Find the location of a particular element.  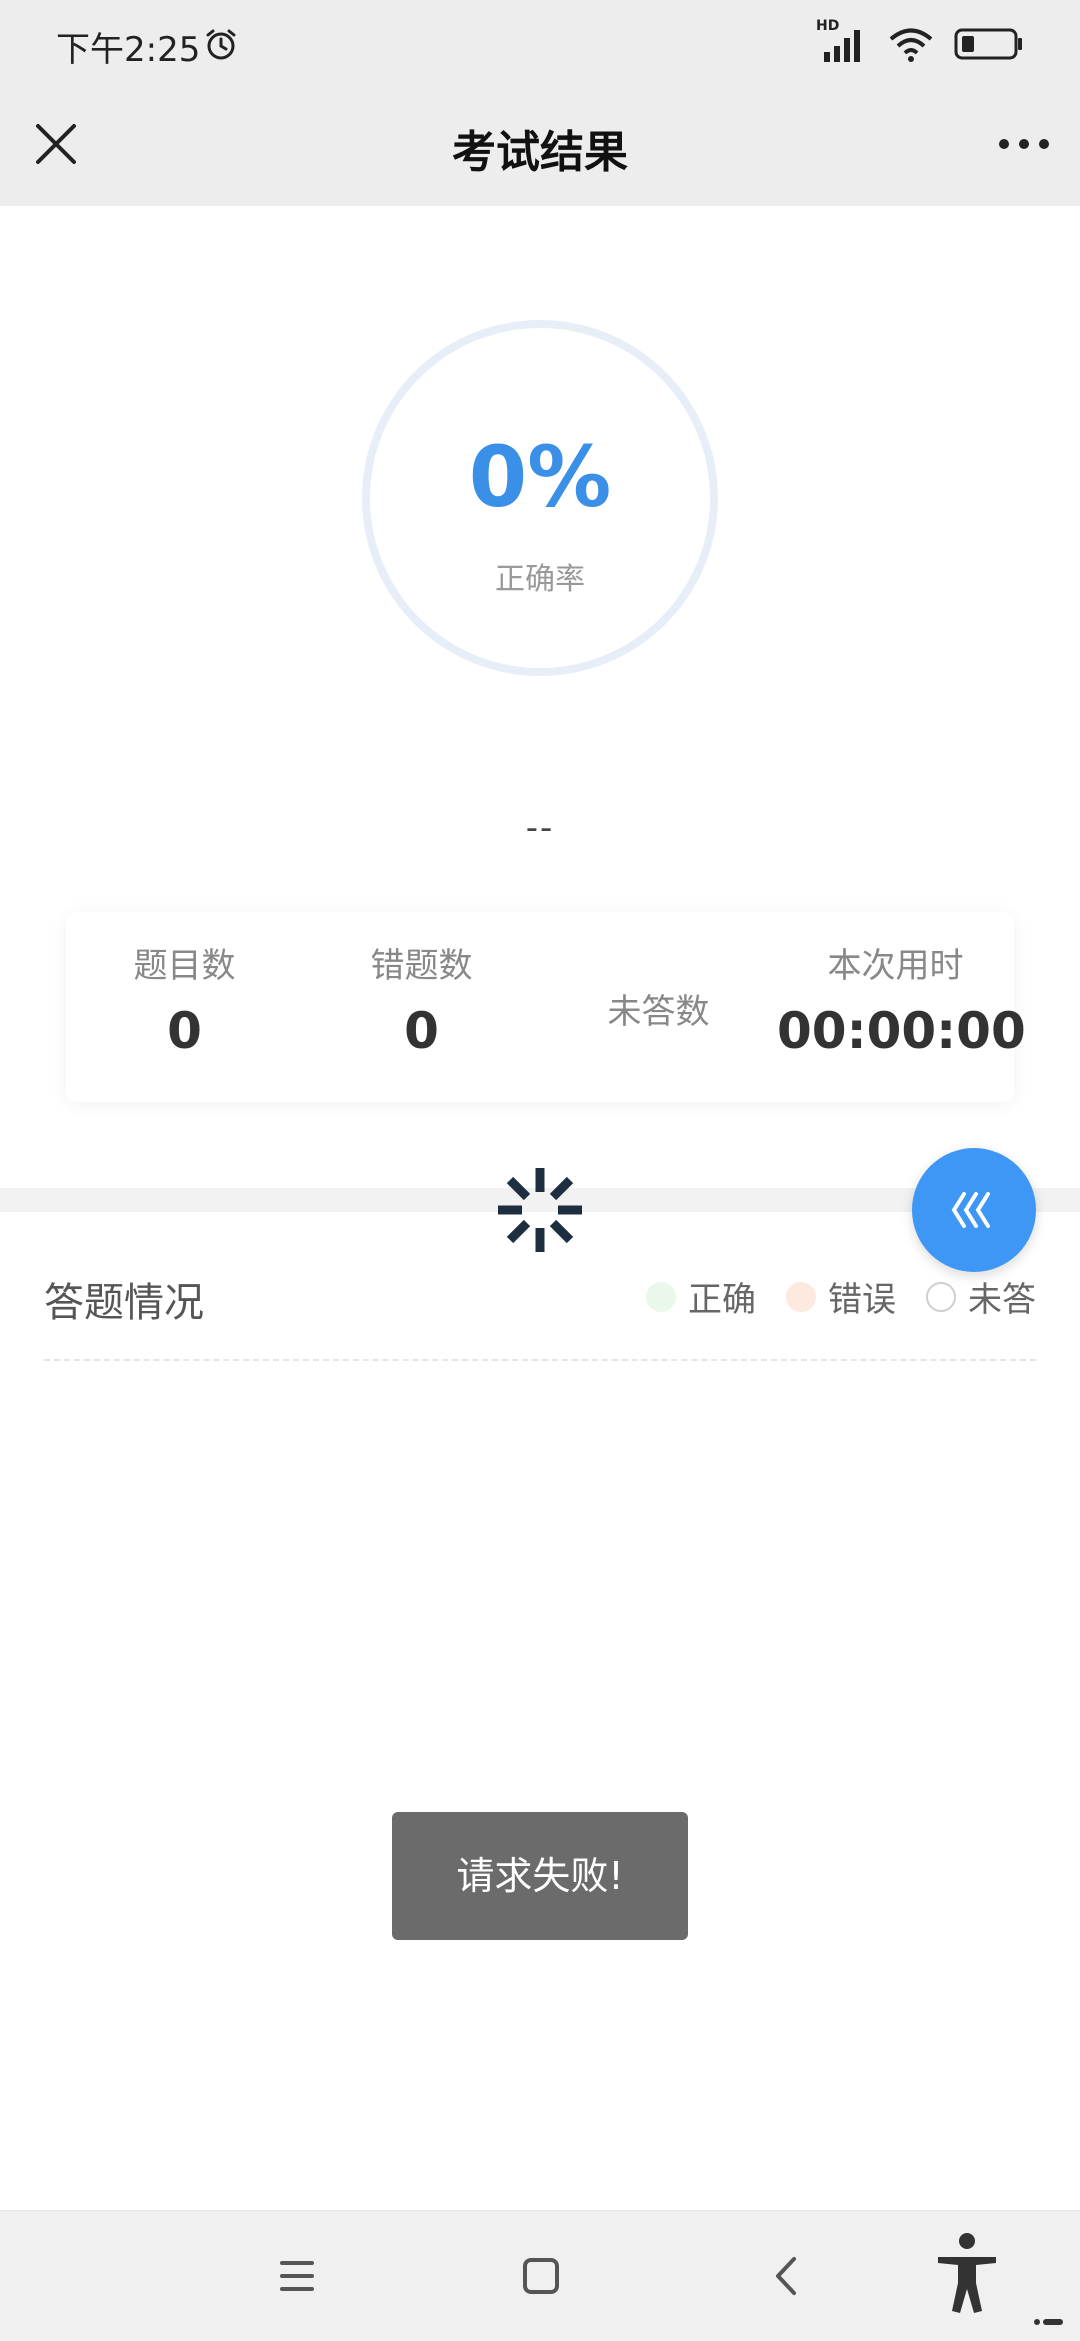

floating-collapse-button is located at coordinates (974, 1210).